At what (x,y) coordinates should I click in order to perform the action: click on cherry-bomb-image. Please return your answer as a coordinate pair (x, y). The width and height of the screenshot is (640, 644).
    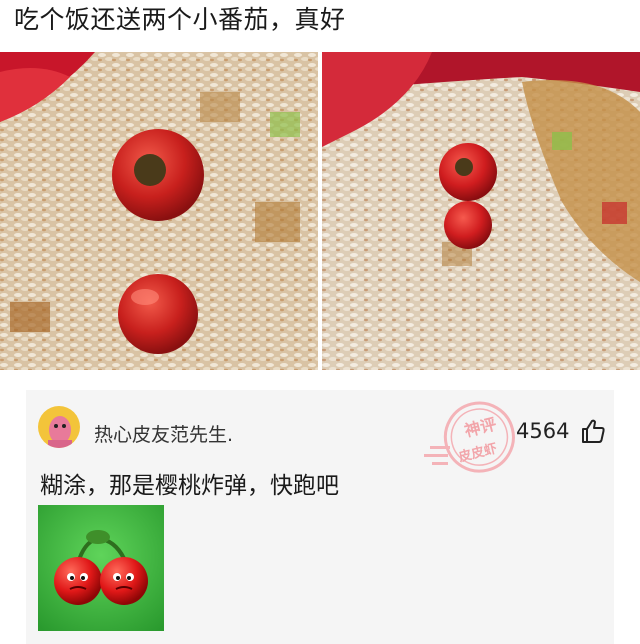
    Looking at the image, I should click on (101, 568).